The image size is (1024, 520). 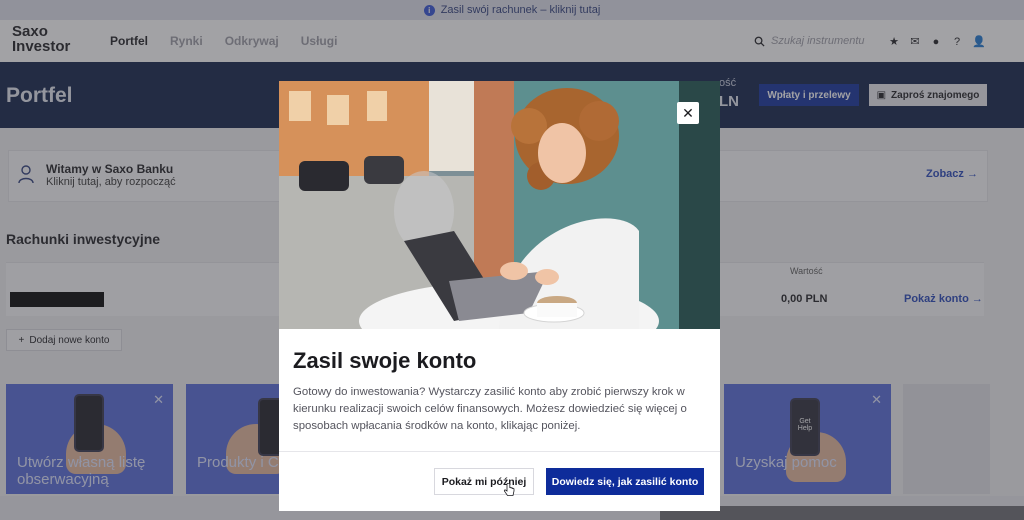 What do you see at coordinates (499, 451) in the screenshot?
I see `modal-divider` at bounding box center [499, 451].